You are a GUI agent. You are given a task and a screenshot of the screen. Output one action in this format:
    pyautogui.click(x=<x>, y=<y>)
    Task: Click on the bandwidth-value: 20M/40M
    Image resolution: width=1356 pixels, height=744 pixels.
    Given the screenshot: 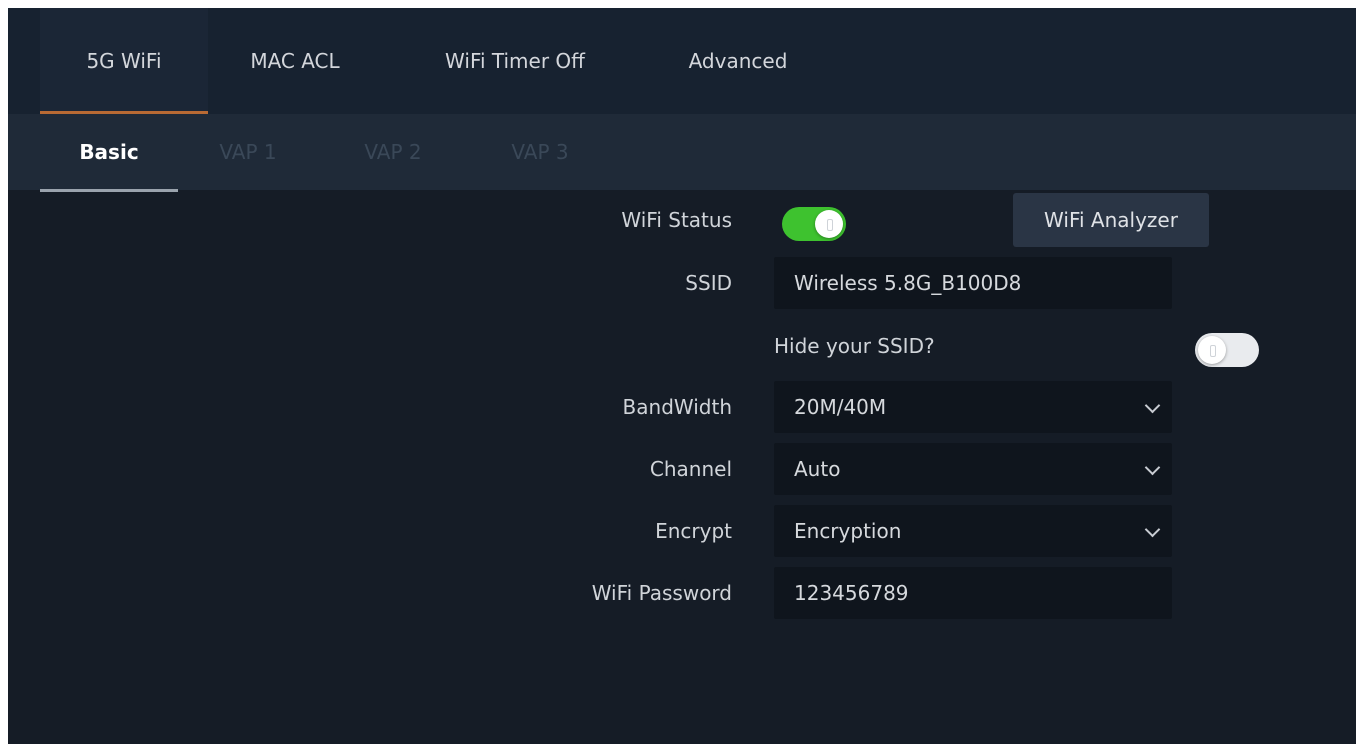 What is the action you would take?
    pyautogui.click(x=840, y=407)
    